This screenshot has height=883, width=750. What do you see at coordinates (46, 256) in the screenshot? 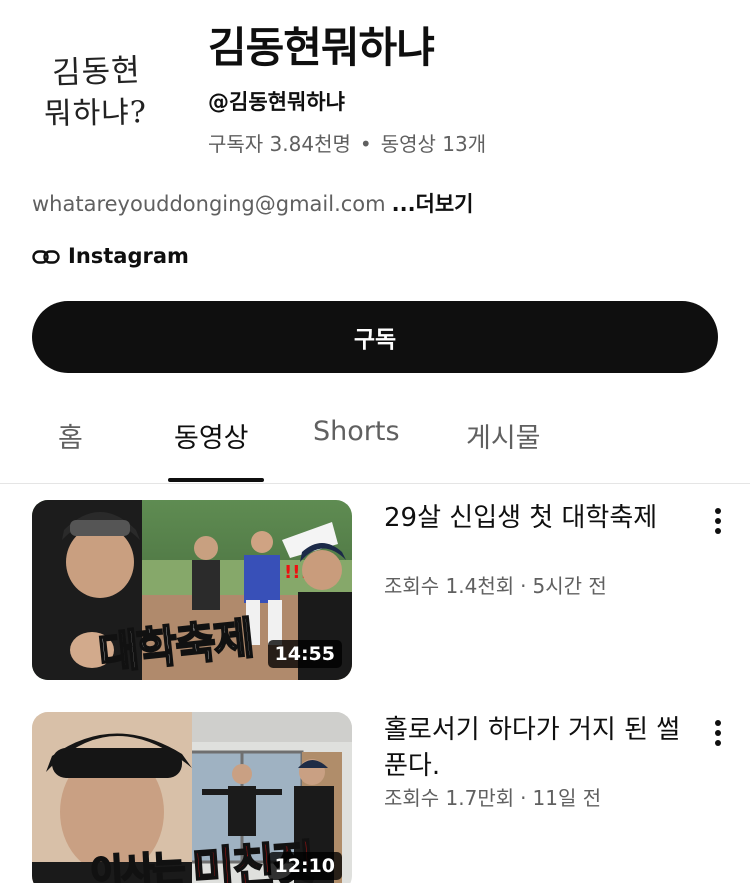
I see `link-icon` at bounding box center [46, 256].